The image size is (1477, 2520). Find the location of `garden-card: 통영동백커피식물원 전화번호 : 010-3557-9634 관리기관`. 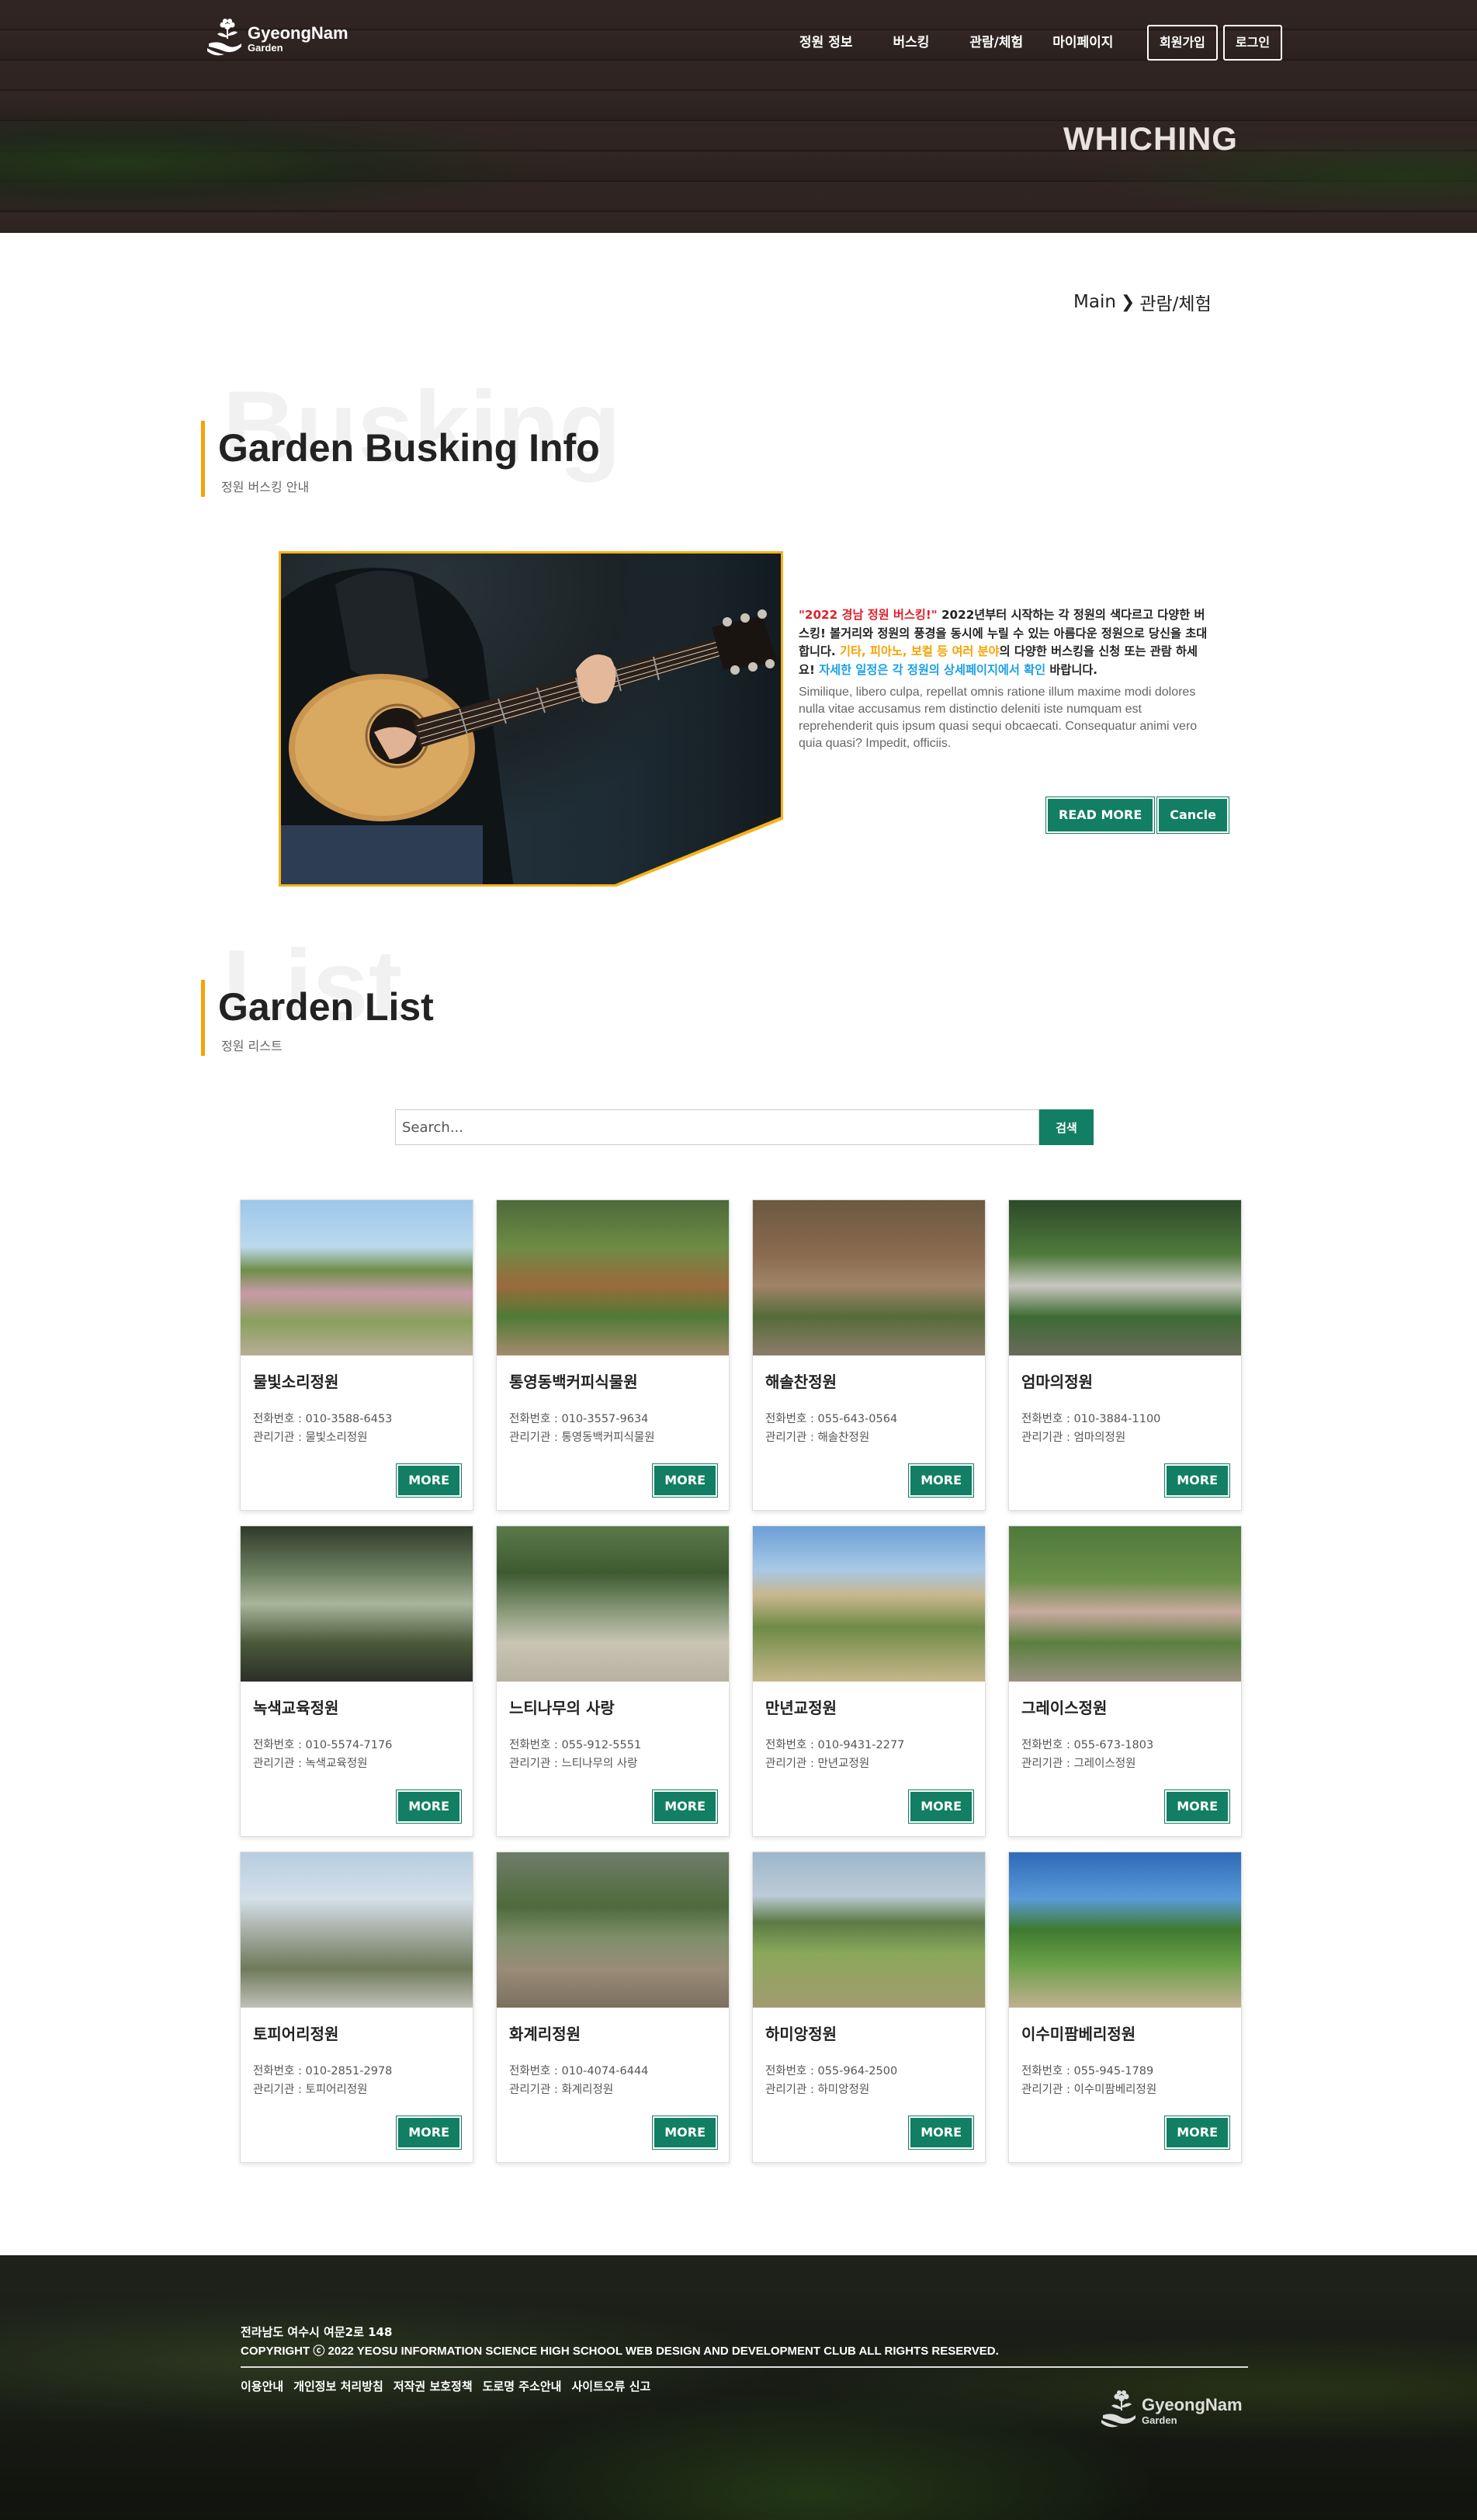

garden-card: 통영동백커피식물원 전화번호 : 010-3557-9634 관리기관 is located at coordinates (613, 1355).